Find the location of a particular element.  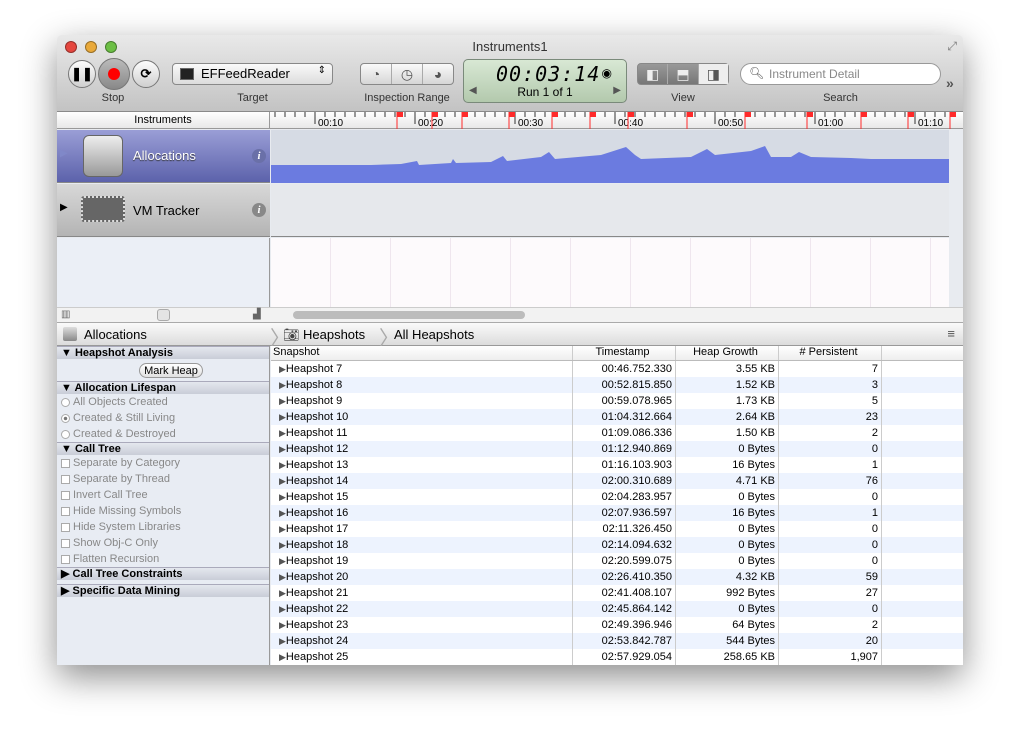

table-row: ▶Heapshot 22 02:45.864.142 0 Bytes 0 is located at coordinates (617, 609).